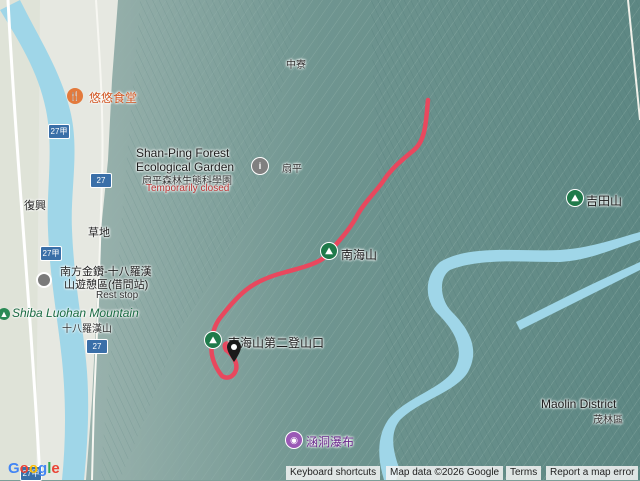 The image size is (640, 481). Describe the element at coordinates (260, 166) in the screenshot. I see `info-icon: i` at that location.